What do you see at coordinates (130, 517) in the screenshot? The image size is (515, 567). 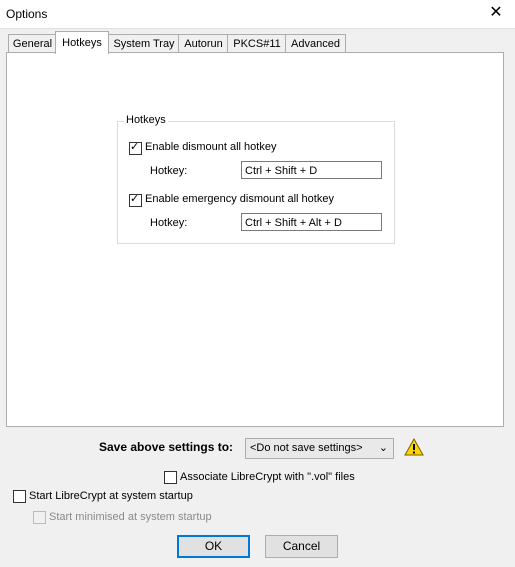 I see `start-minimised-label: Start minimised at system startup` at bounding box center [130, 517].